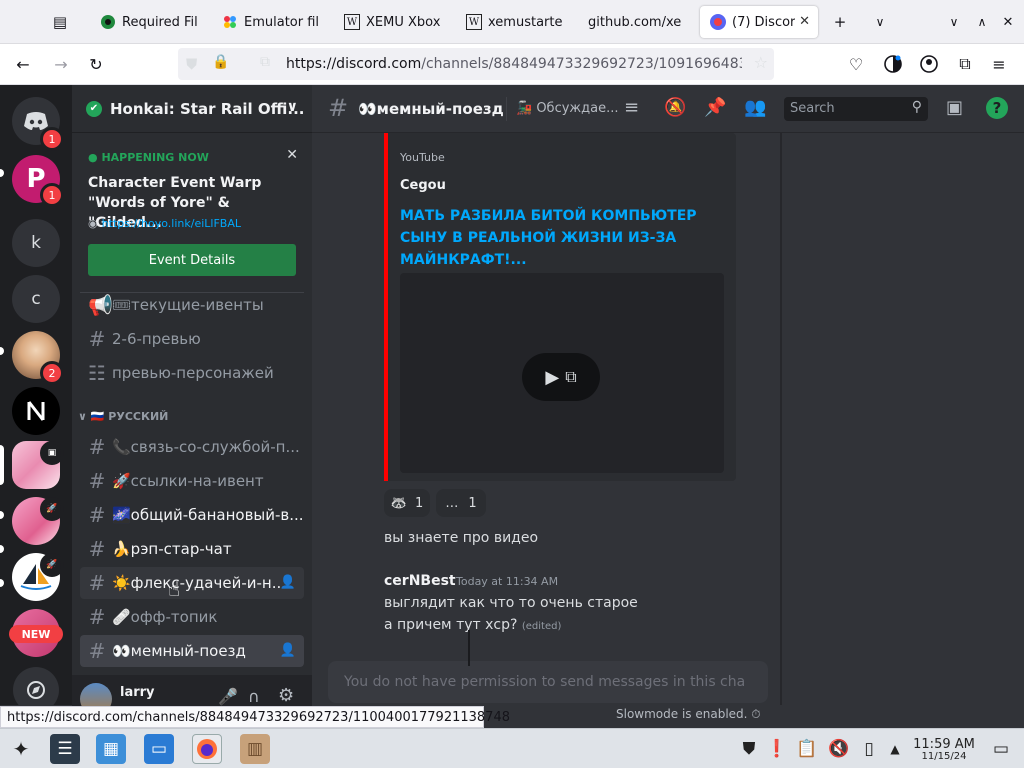 The image size is (1024, 768). What do you see at coordinates (60, 22) in the screenshot?
I see `firefox-view-icon: ▤` at bounding box center [60, 22].